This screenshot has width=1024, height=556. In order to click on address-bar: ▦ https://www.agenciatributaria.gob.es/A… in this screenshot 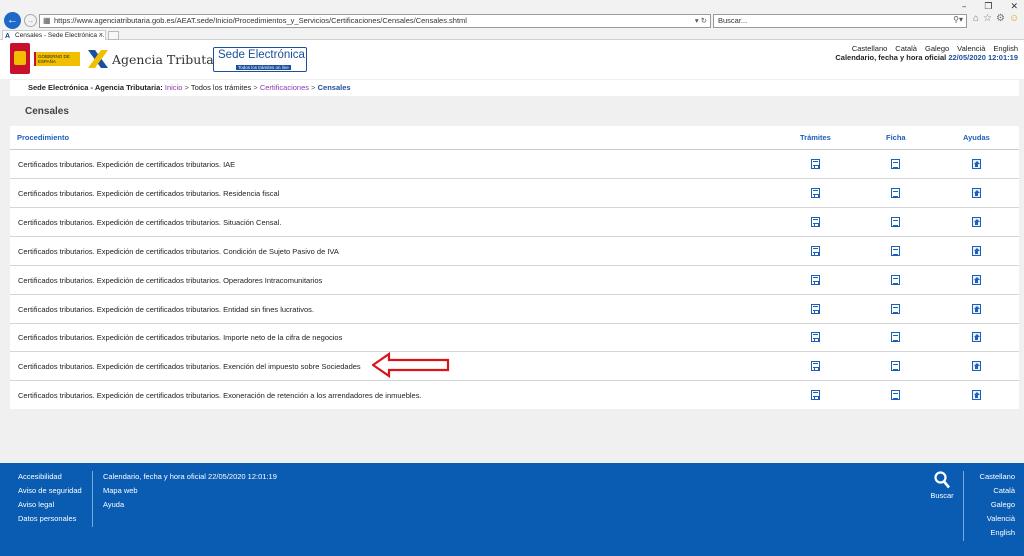, I will do `click(375, 21)`.